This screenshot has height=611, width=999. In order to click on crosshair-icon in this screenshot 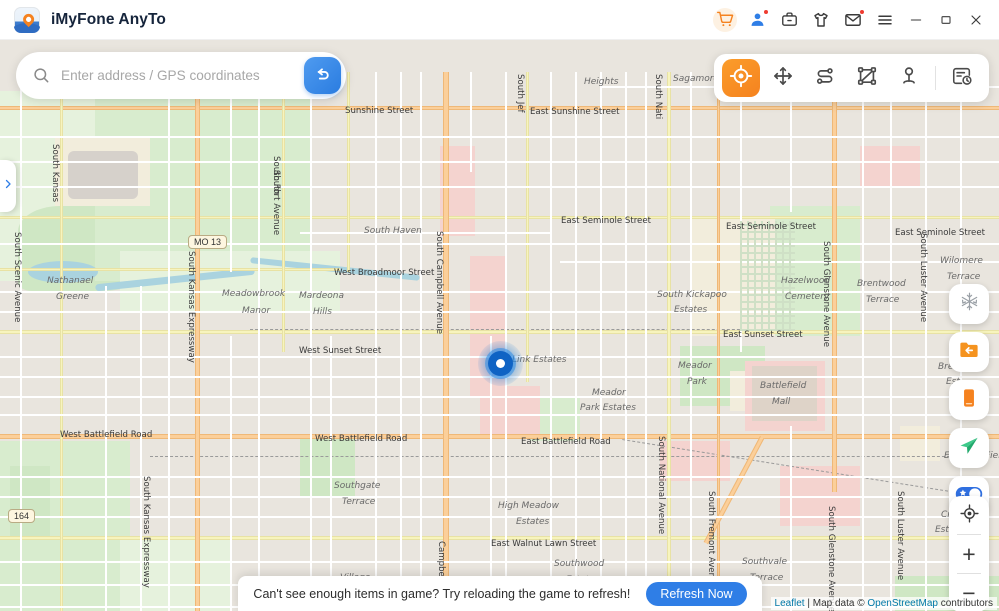, I will do `click(969, 515)`.